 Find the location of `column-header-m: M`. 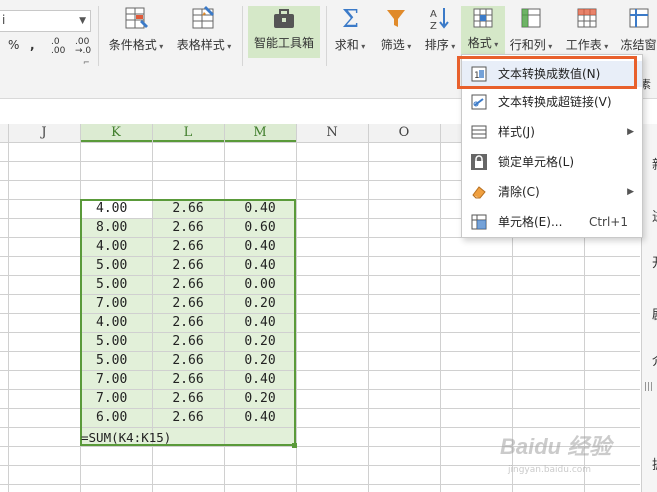

column-header-m: M is located at coordinates (260, 133).